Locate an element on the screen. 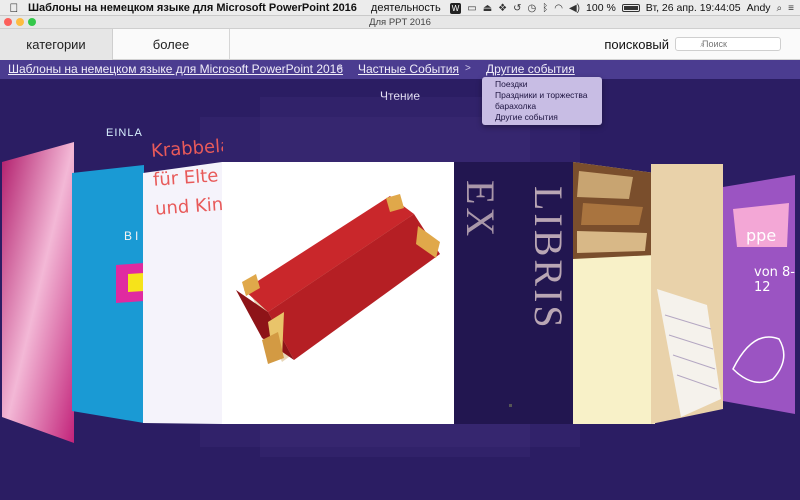 Image resolution: width=800 pixels, height=500 pixels. display-icon: ▭ is located at coordinates (471, 8).